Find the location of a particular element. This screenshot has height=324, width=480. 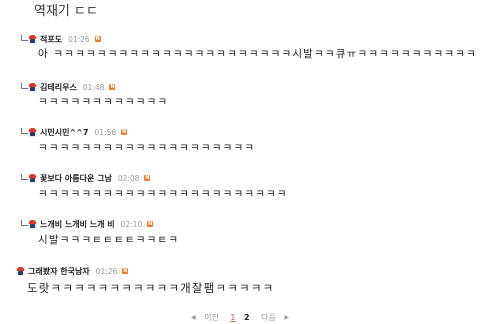

comment-time: 01:56 is located at coordinates (105, 132).